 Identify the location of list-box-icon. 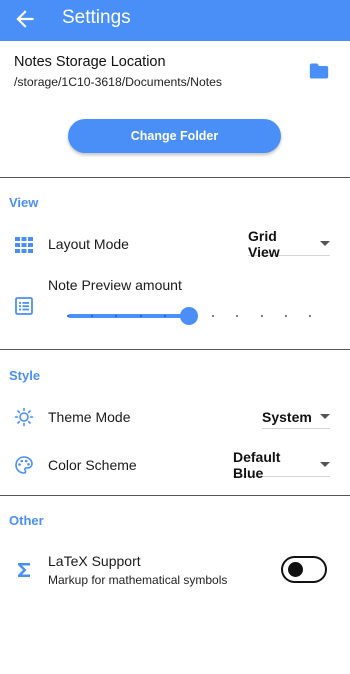
(24, 306).